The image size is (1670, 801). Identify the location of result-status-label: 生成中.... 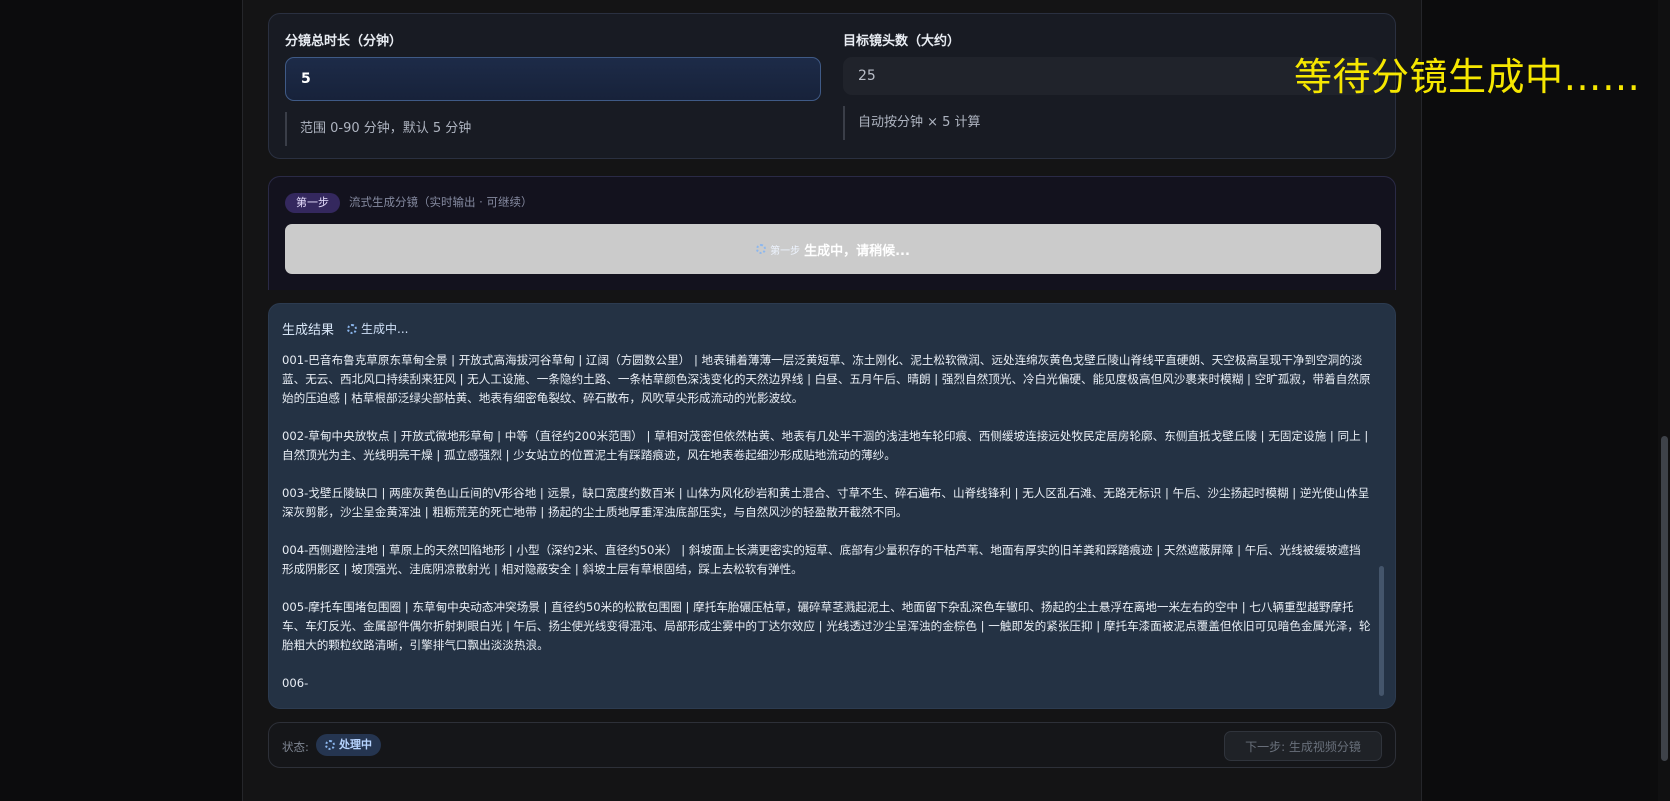
(385, 329).